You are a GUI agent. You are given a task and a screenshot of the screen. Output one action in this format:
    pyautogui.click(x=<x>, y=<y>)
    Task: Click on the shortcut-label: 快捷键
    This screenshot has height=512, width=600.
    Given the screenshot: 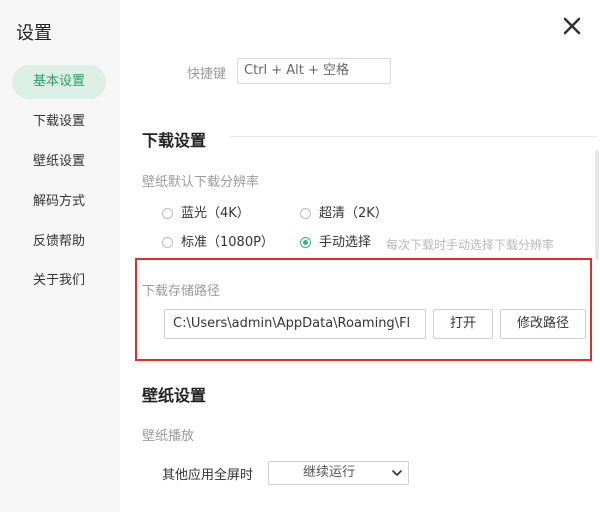 What is the action you would take?
    pyautogui.click(x=207, y=74)
    